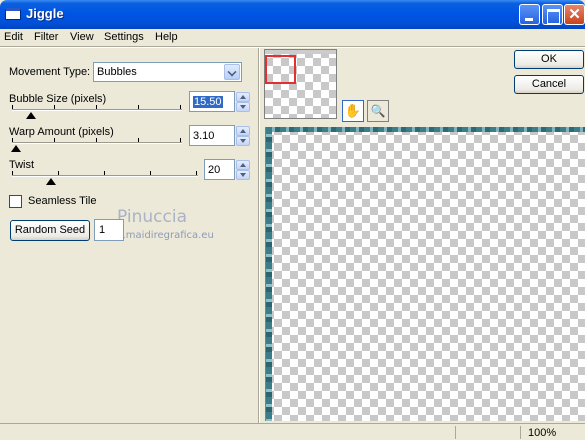  I want to click on preview-frame-left, so click(269, 274).